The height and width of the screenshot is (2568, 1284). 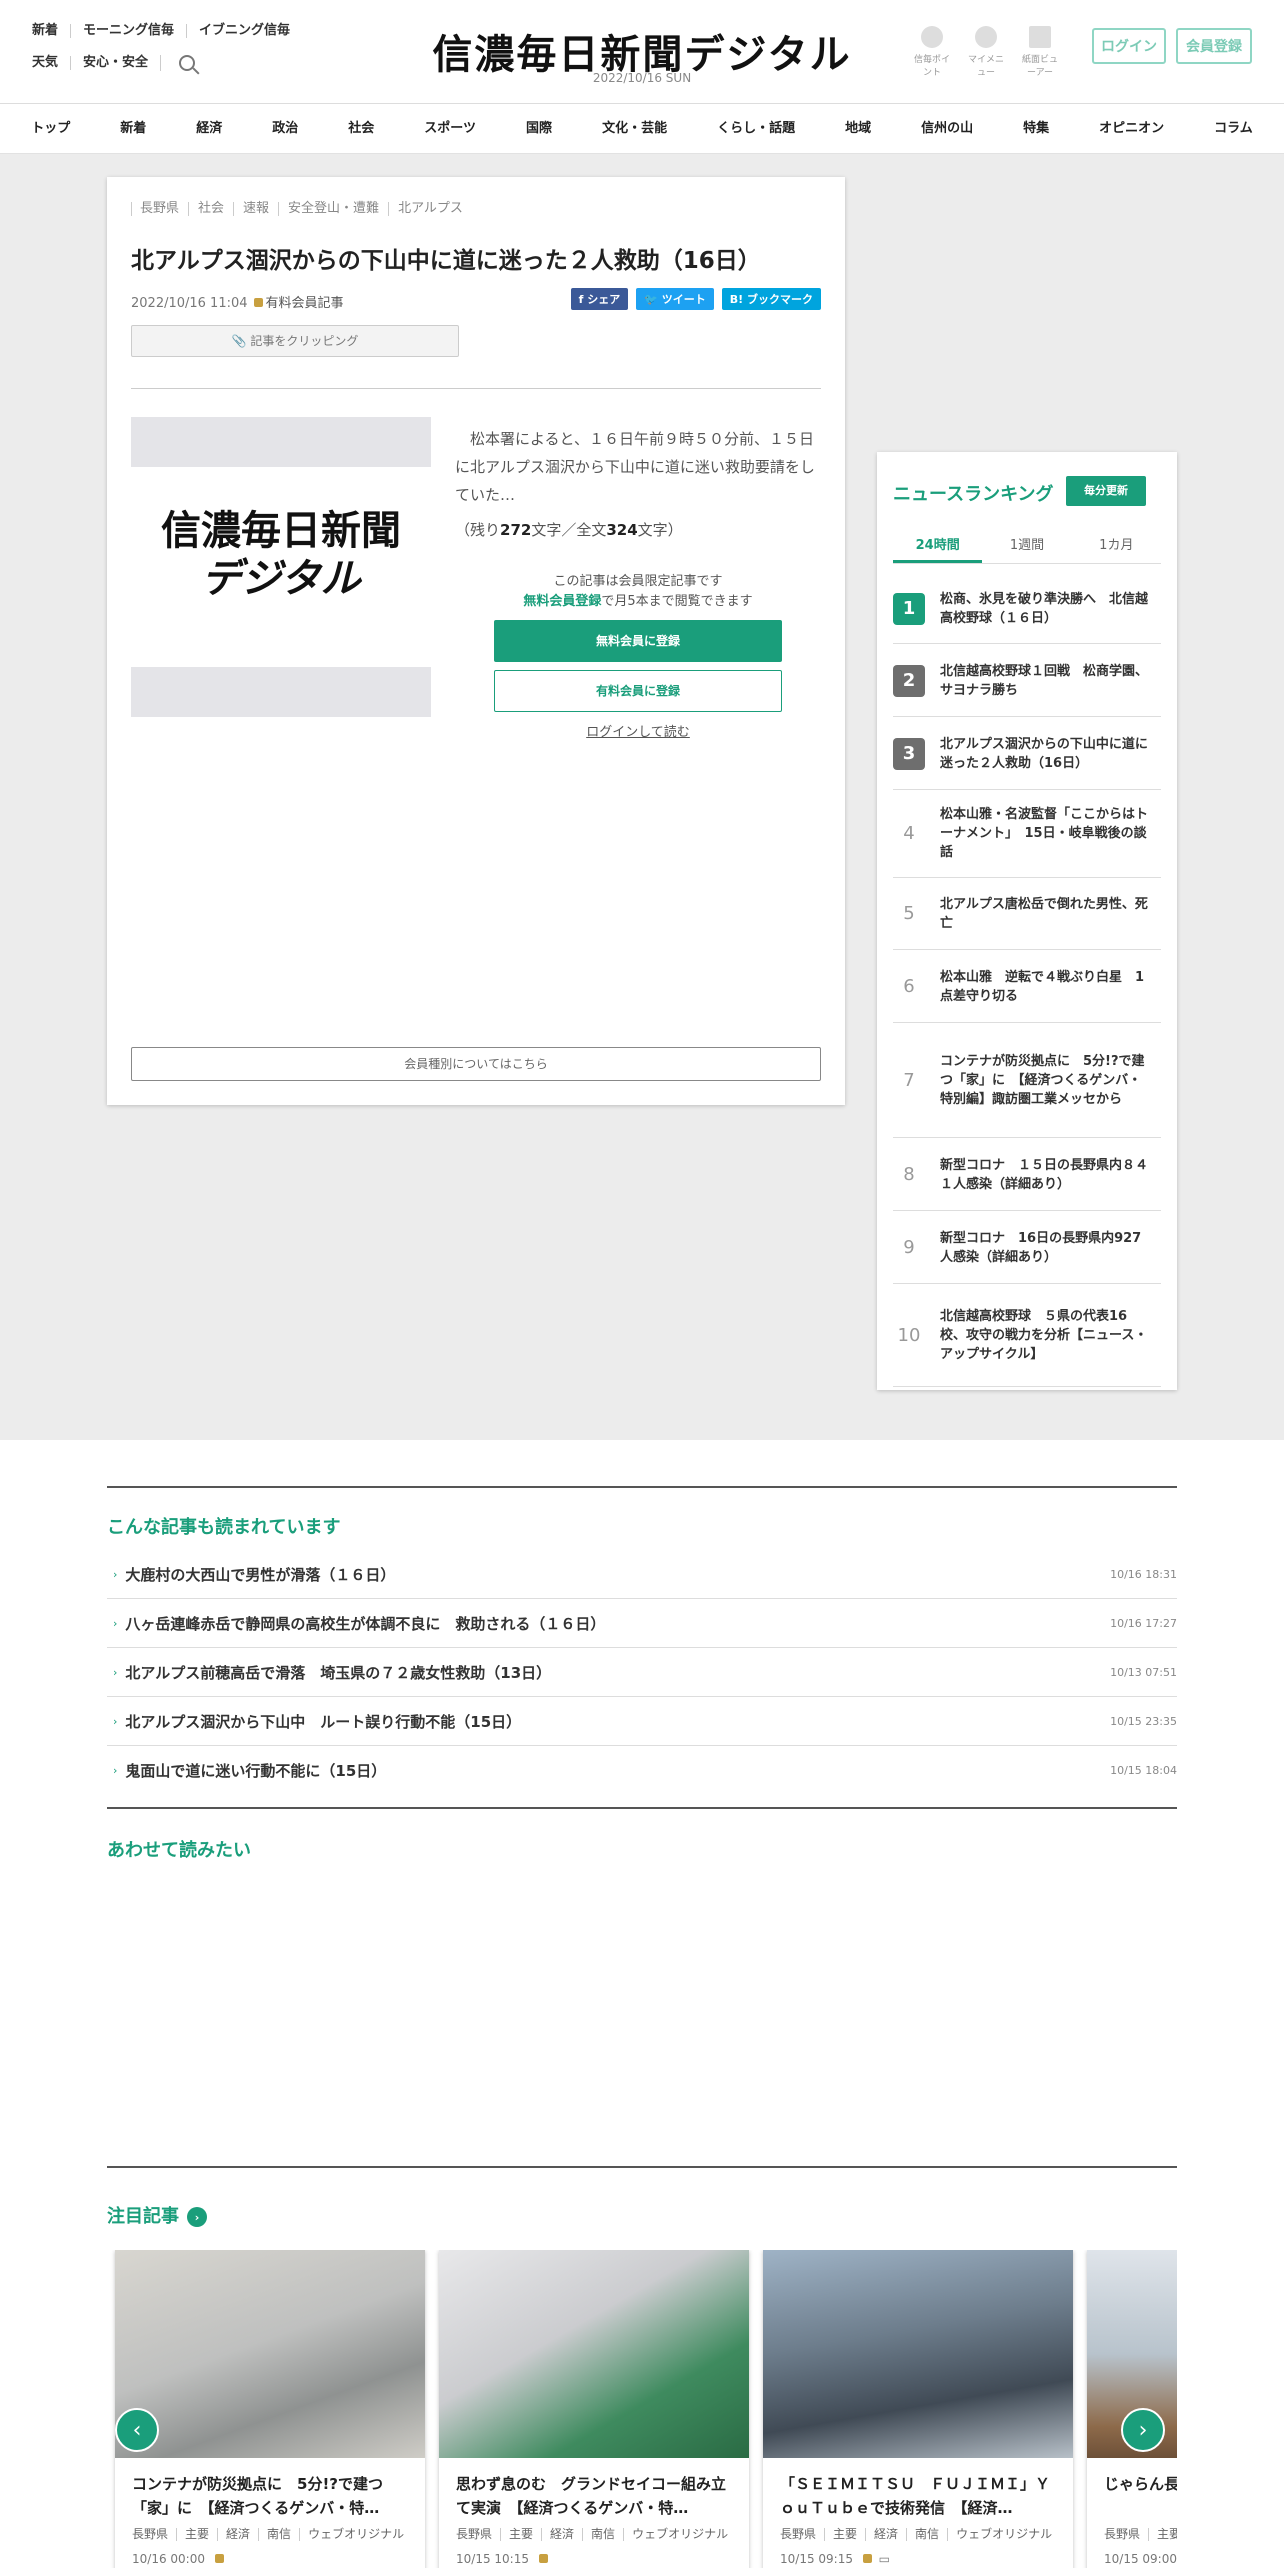 I want to click on breadcrumb-item: 北アルプス, so click(x=430, y=209).